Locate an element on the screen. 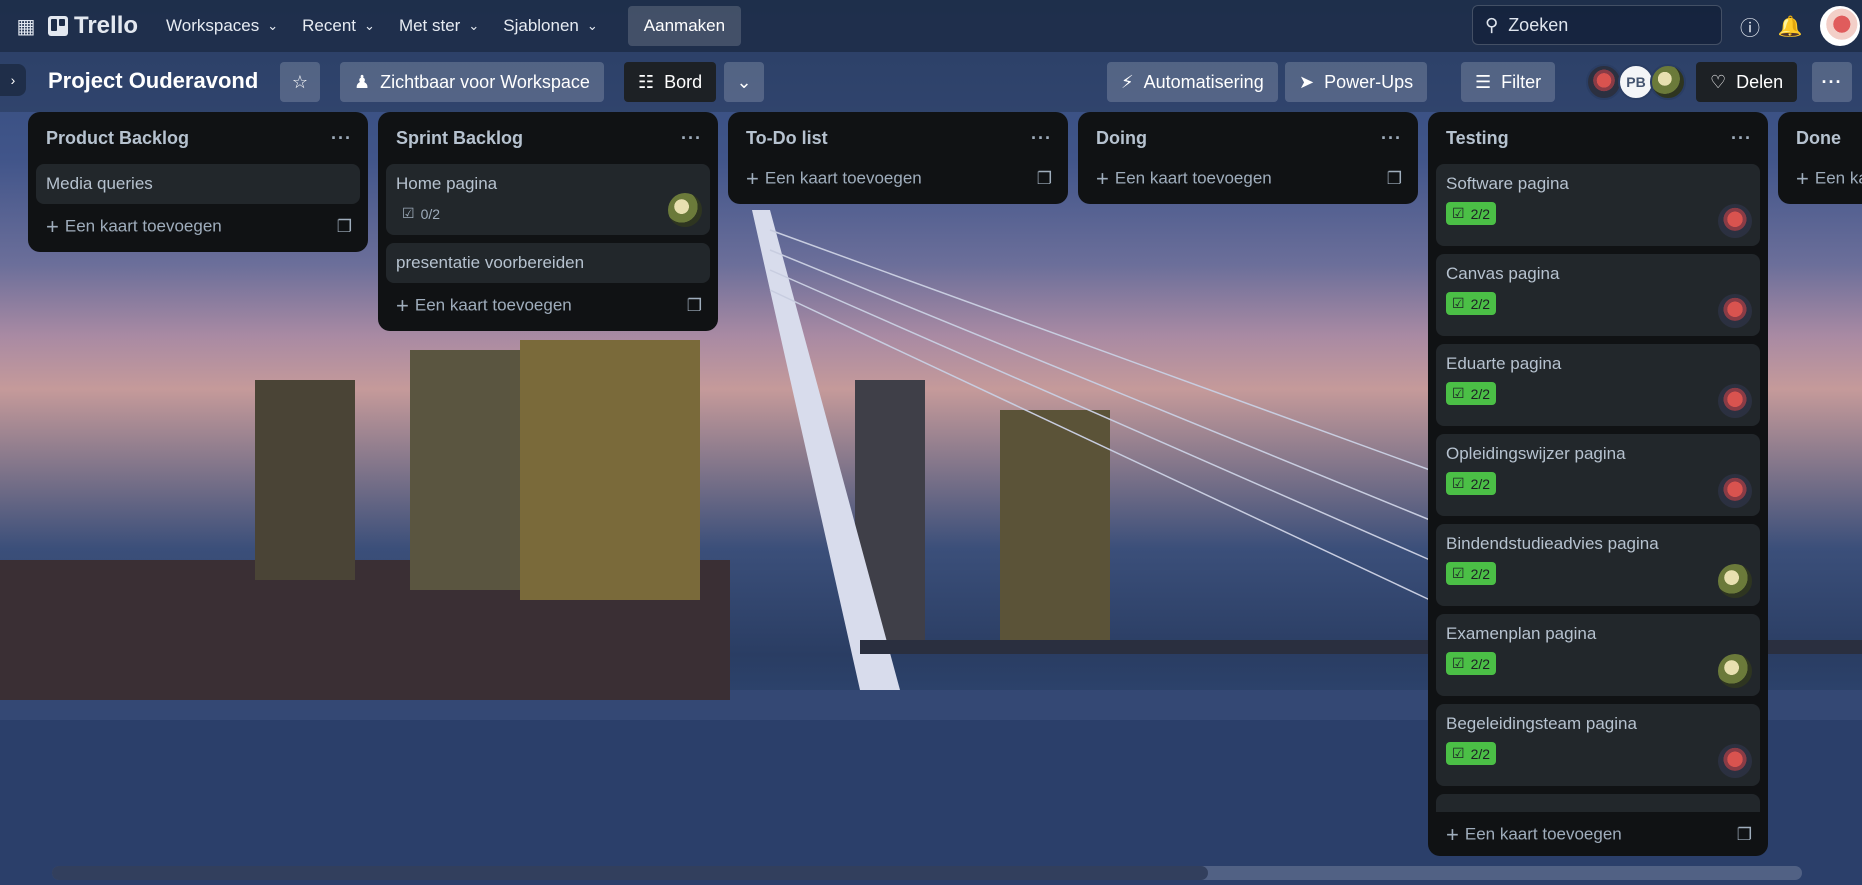 The height and width of the screenshot is (885, 1862). nav-workspaces: Workspaces ⌄ is located at coordinates (222, 26).